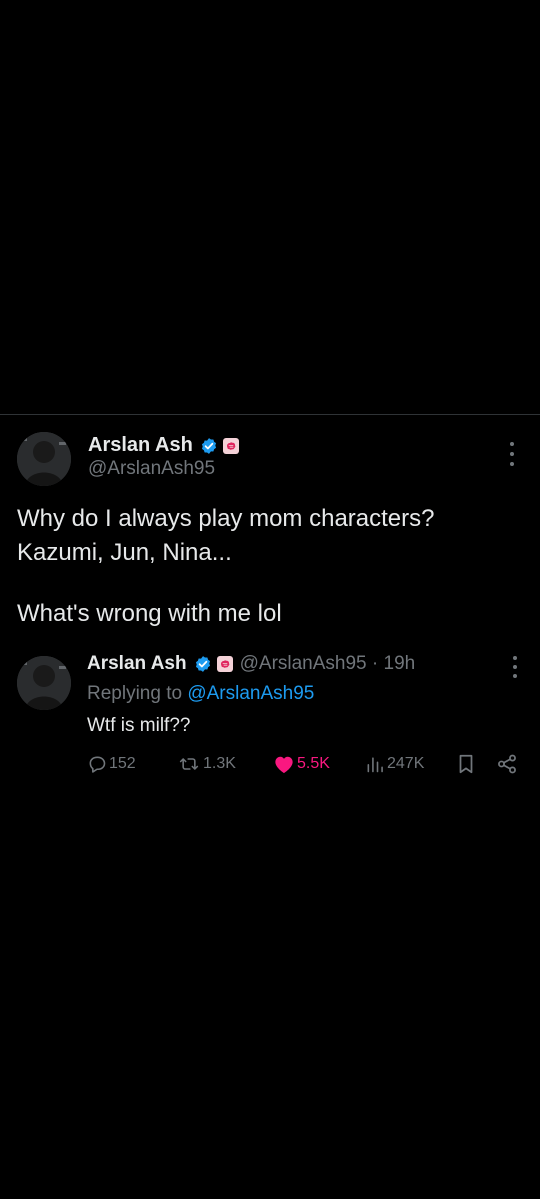 The width and height of the screenshot is (540, 1199). What do you see at coordinates (226, 518) in the screenshot?
I see `tweet-text-line: Why do I always play mom characters?` at bounding box center [226, 518].